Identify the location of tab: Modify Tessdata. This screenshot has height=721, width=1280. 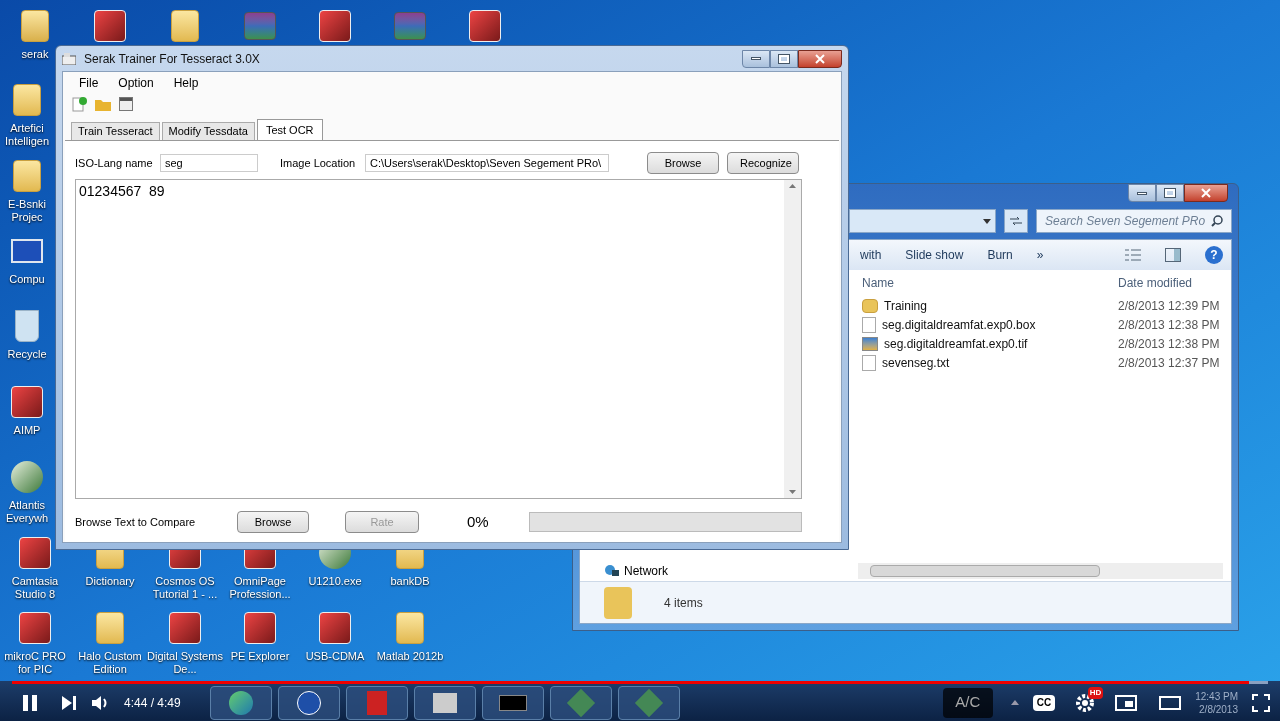
(208, 131).